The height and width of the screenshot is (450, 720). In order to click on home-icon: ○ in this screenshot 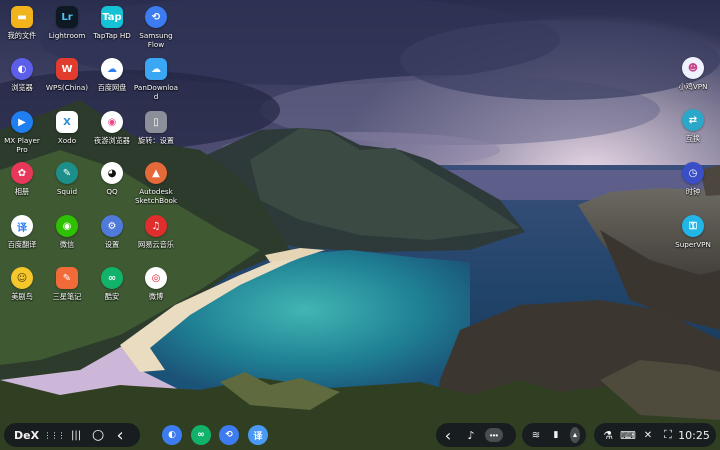, I will do `click(98, 435)`.